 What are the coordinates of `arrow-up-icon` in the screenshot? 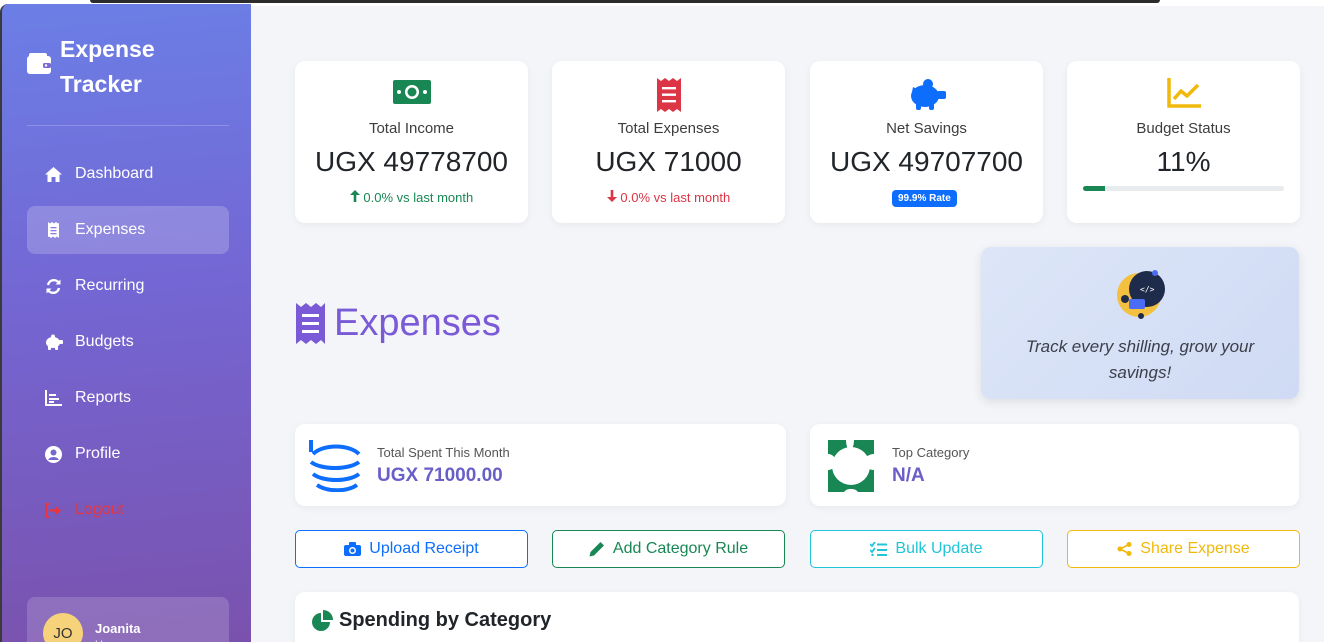 It's located at (356, 197).